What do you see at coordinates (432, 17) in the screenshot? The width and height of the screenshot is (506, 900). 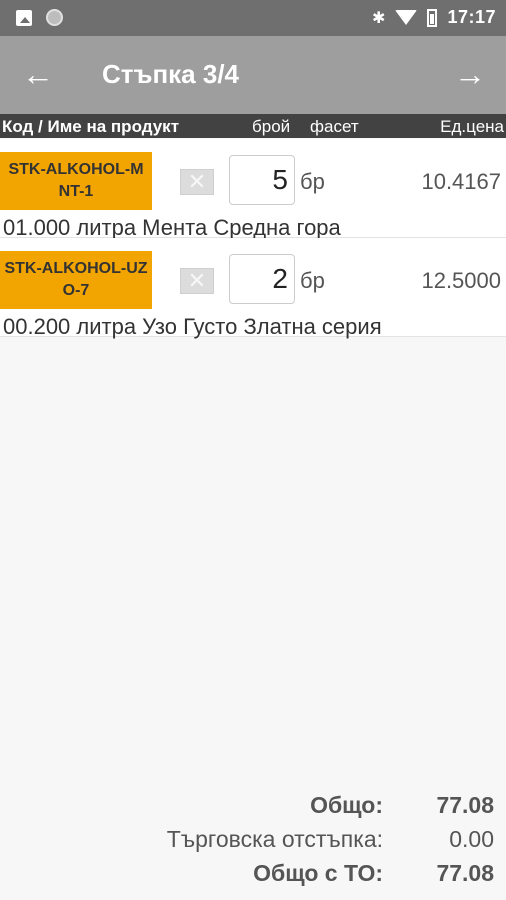 I see `battery-icon` at bounding box center [432, 17].